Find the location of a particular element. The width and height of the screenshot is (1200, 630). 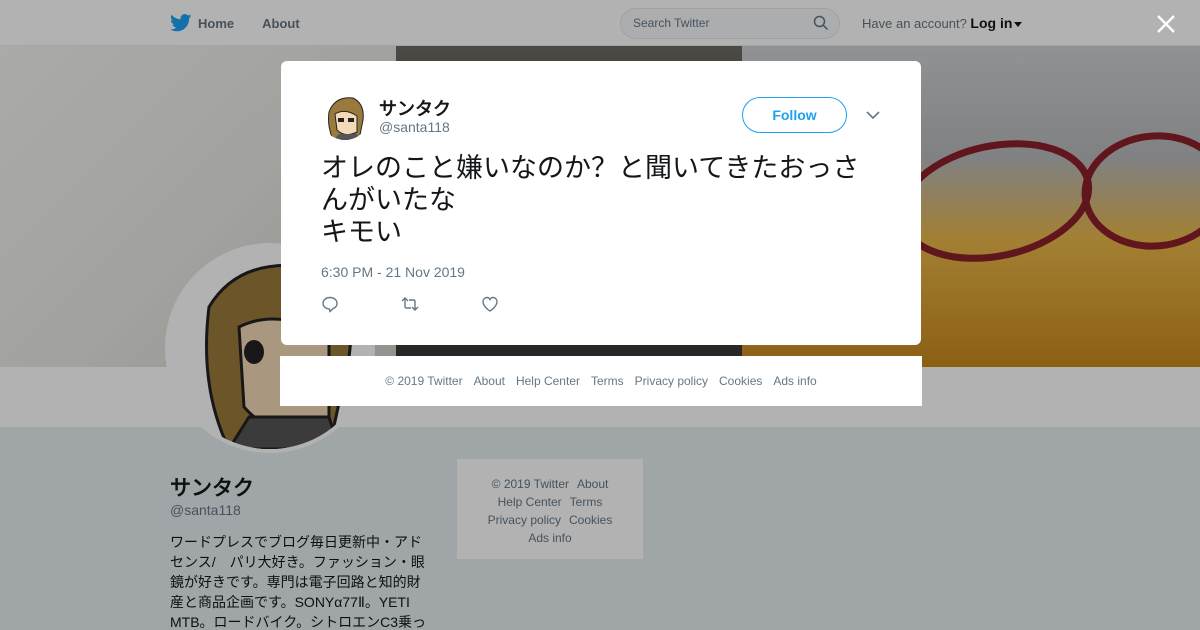

tweet-author-avatar is located at coordinates (345, 116).